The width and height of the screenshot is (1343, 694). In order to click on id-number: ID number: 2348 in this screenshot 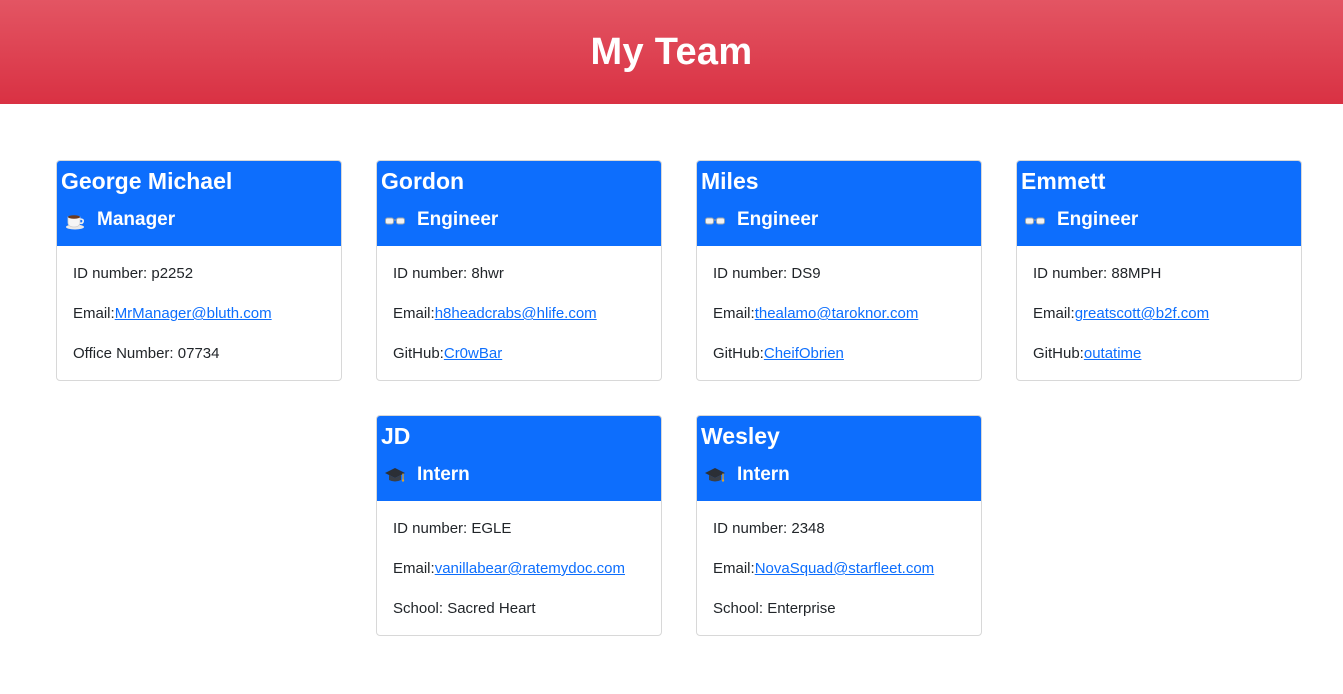, I will do `click(769, 528)`.